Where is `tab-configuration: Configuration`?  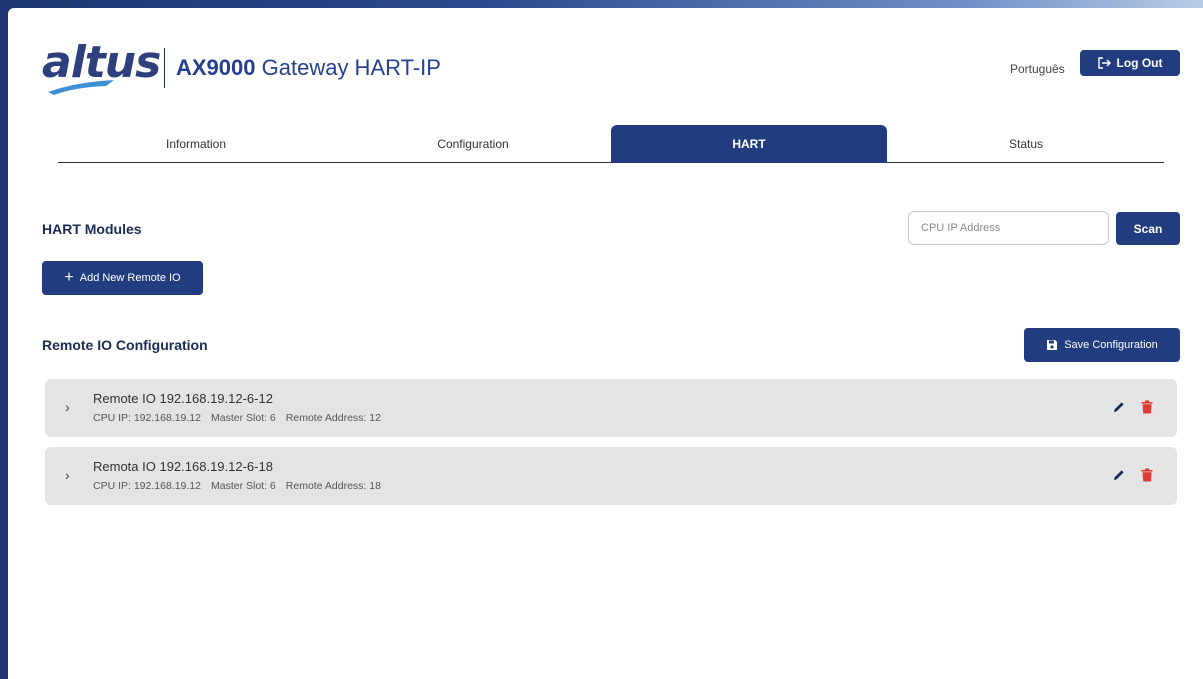
tab-configuration: Configuration is located at coordinates (473, 144).